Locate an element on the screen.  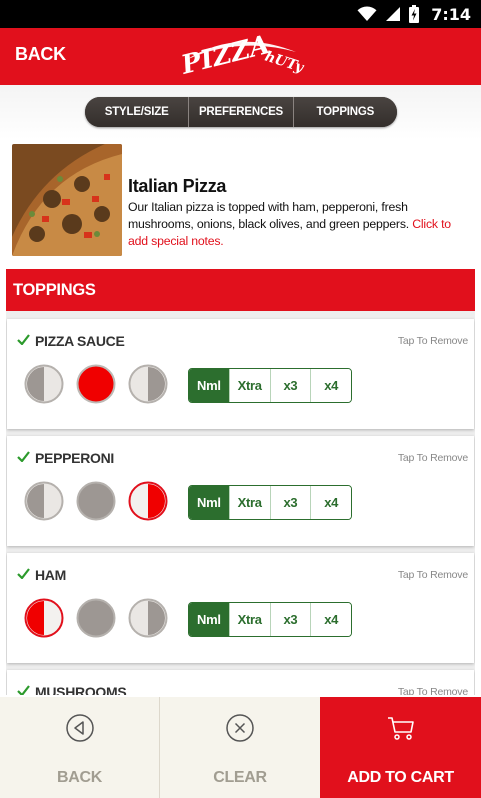
pizza-image is located at coordinates (67, 200).